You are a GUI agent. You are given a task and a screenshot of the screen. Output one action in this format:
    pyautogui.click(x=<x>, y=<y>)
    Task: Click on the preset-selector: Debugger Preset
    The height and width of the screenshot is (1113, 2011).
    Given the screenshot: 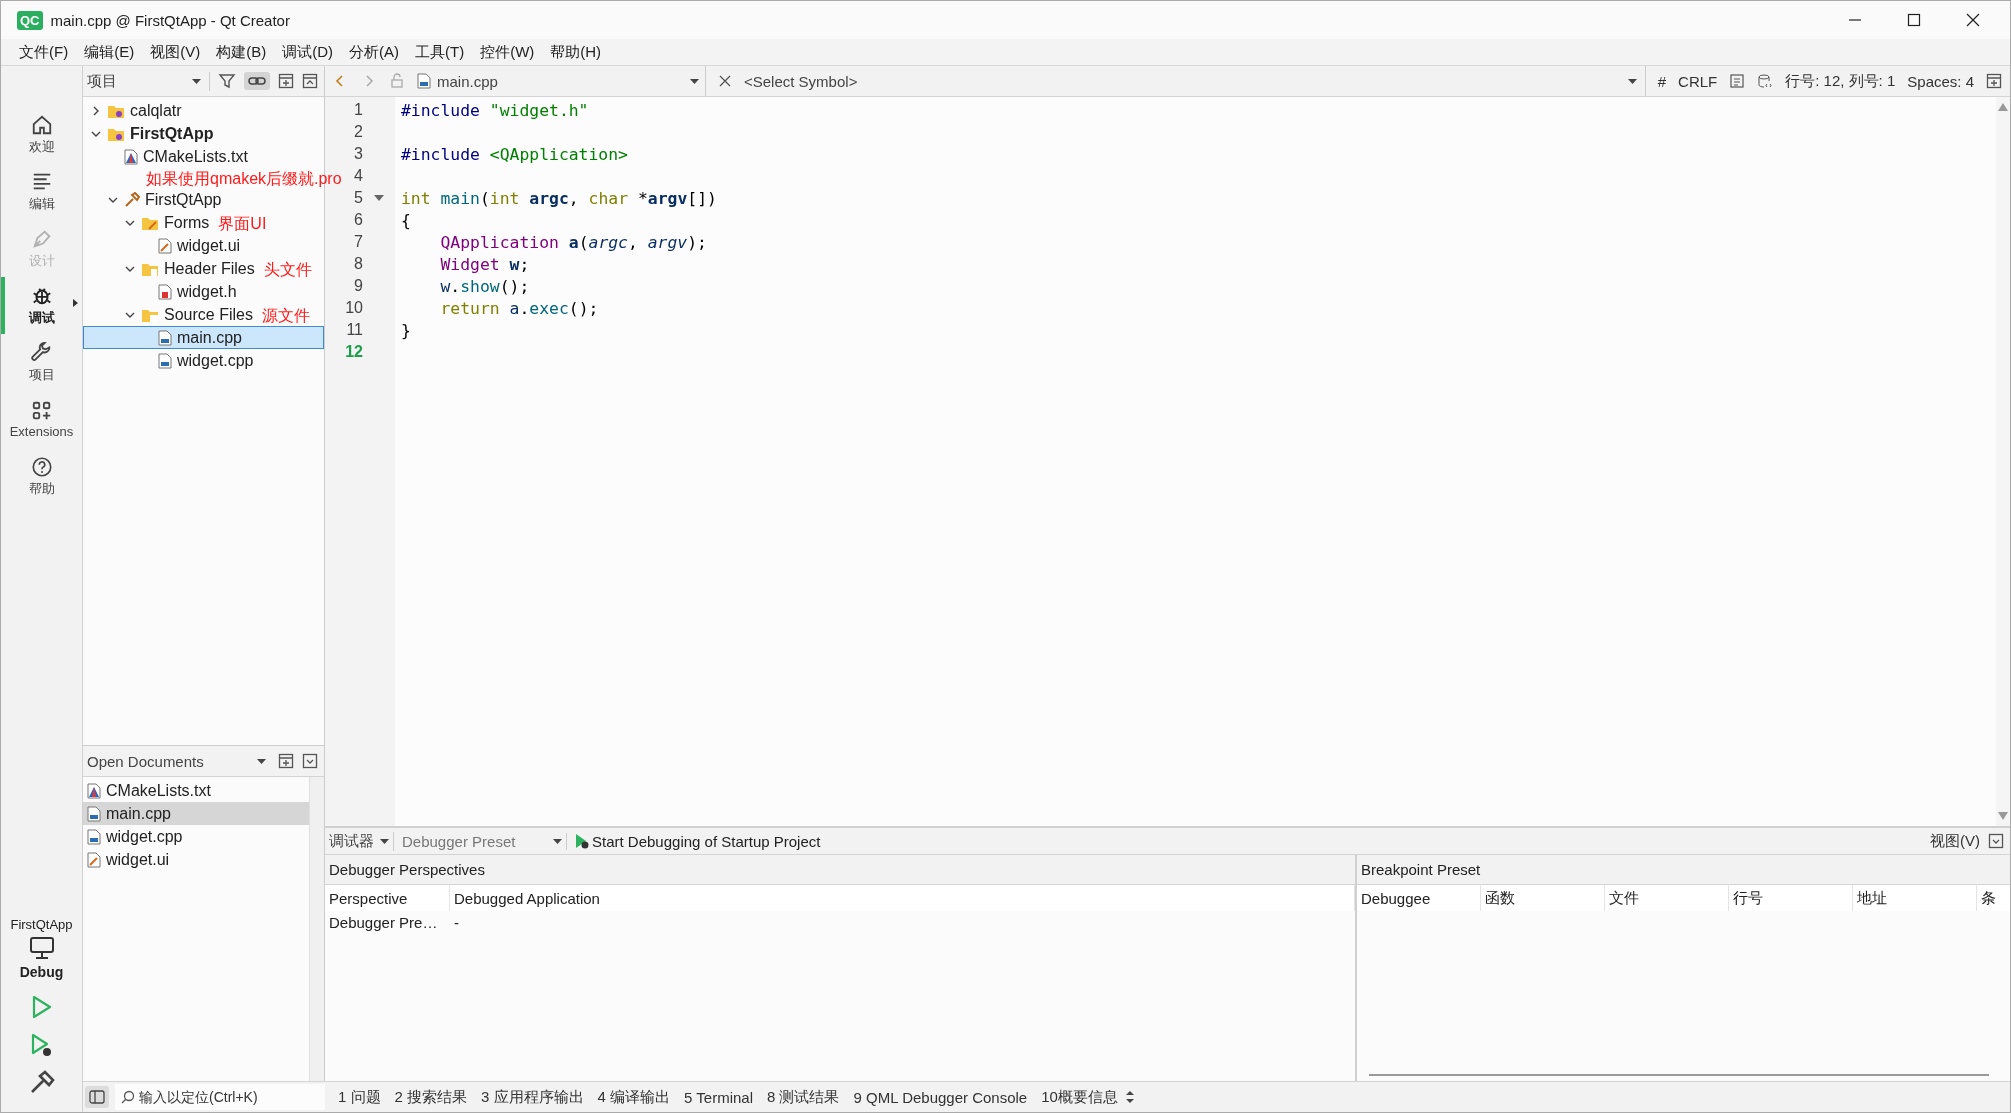 What is the action you would take?
    pyautogui.click(x=484, y=841)
    